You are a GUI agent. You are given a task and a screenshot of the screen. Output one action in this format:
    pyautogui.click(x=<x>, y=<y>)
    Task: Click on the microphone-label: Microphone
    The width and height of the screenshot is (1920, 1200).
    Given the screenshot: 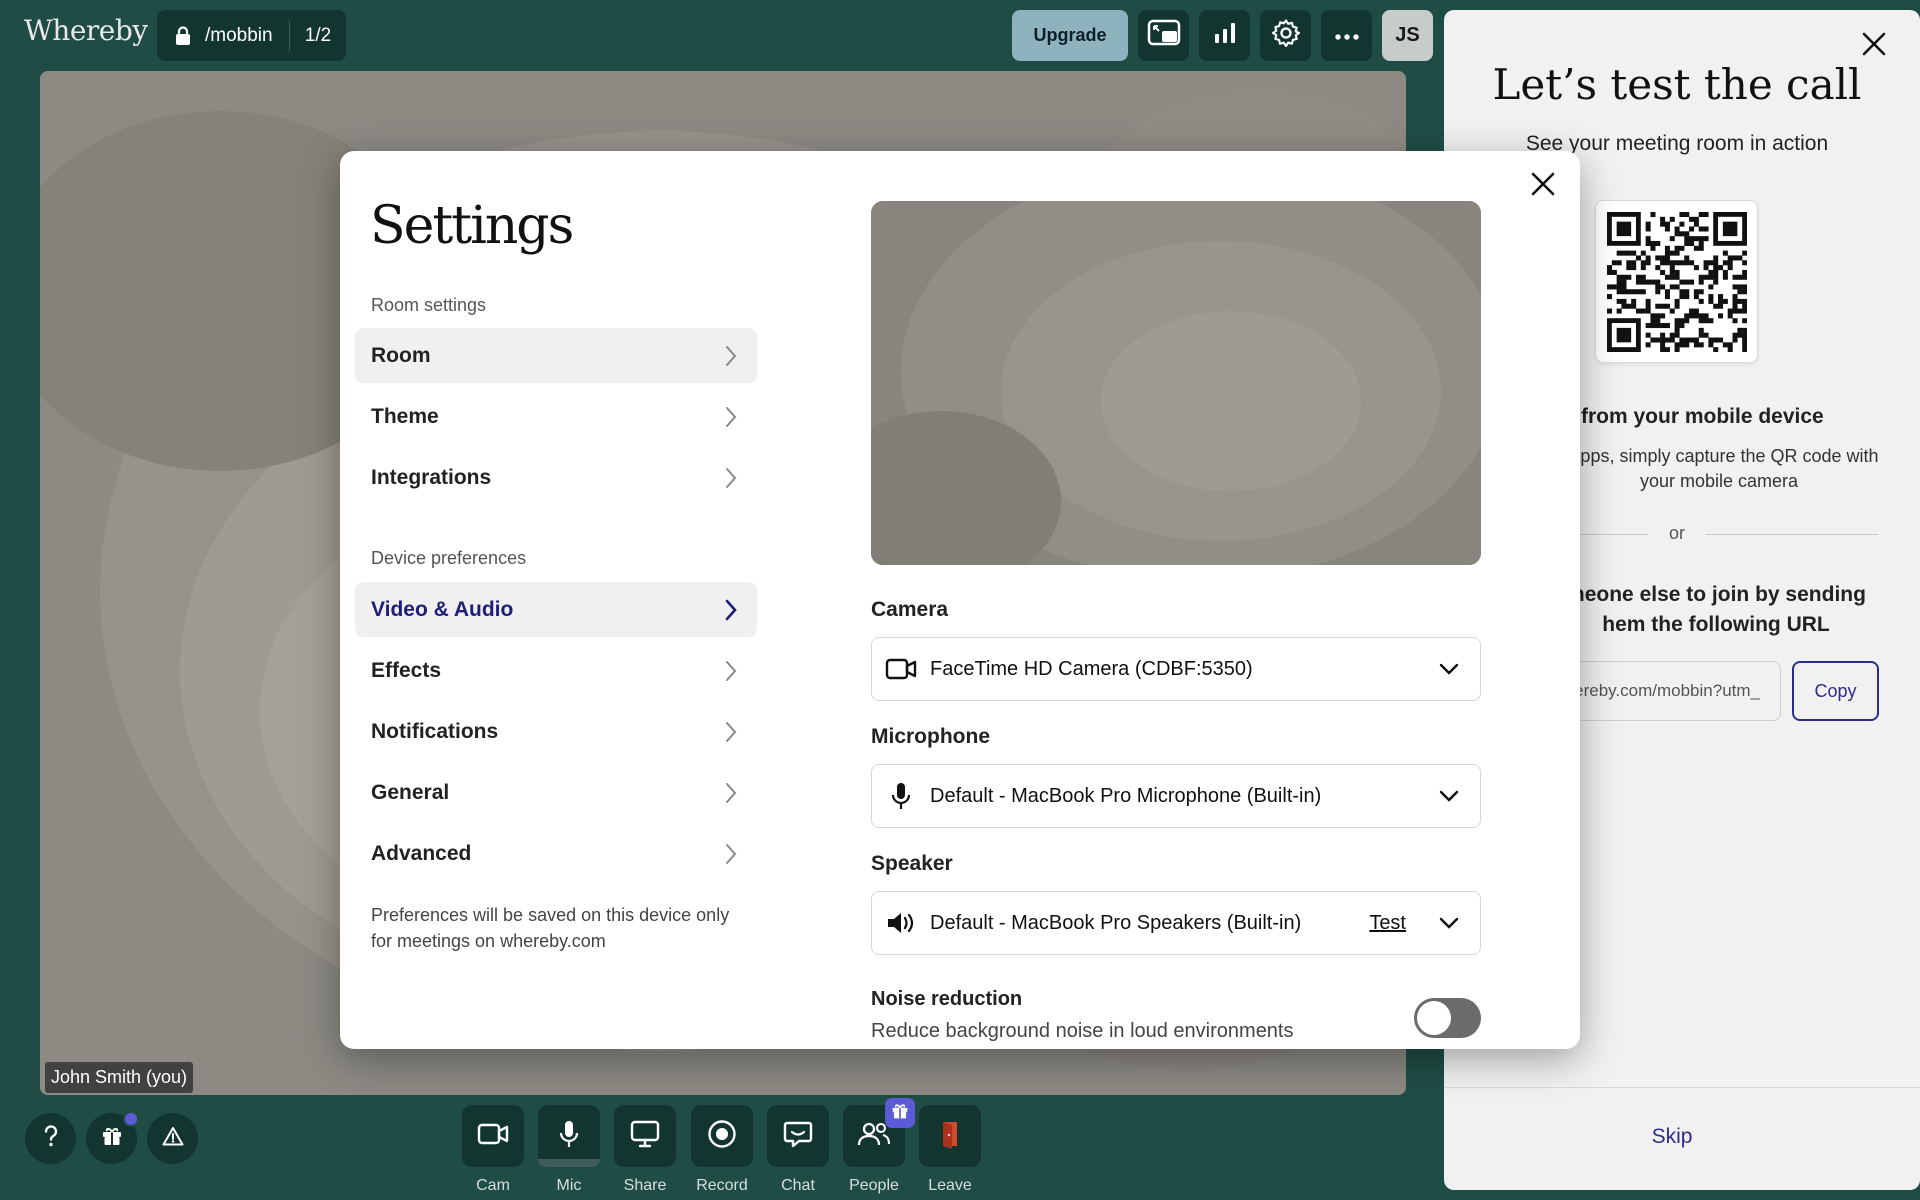 What is the action you would take?
    pyautogui.click(x=930, y=736)
    